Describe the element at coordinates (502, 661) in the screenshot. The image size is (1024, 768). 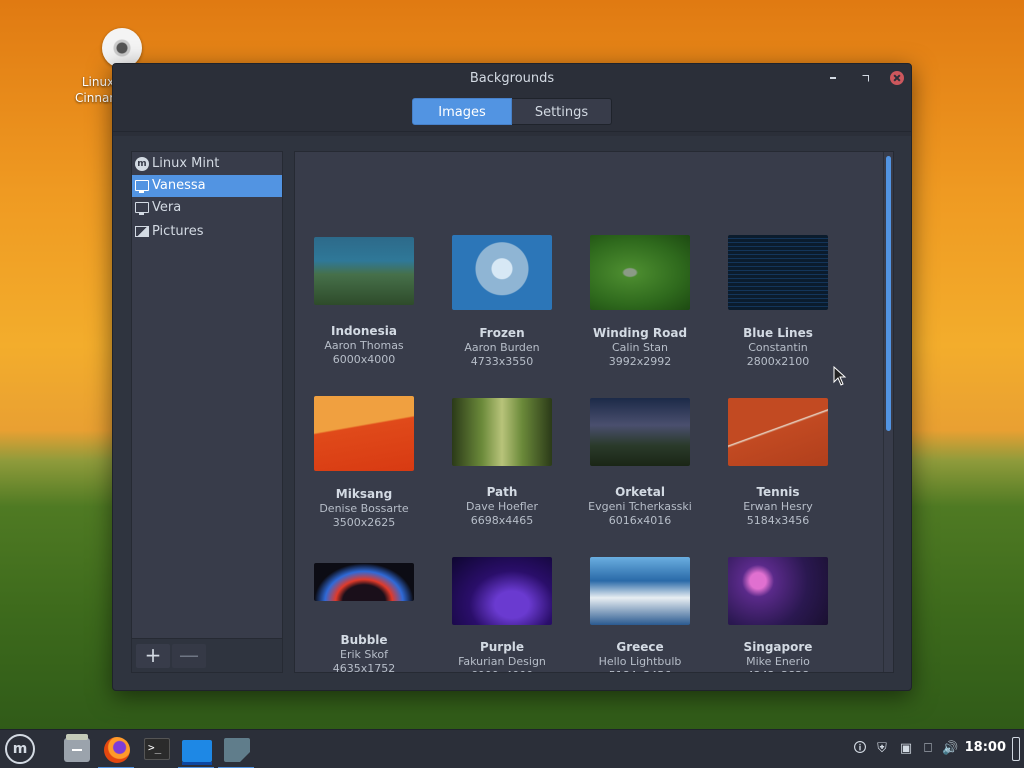
I see `wallpaper-author: Fakurian Design` at that location.